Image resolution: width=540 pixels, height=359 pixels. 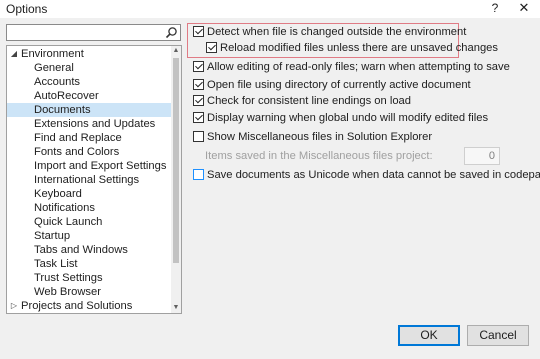 What do you see at coordinates (56, 264) in the screenshot?
I see `tree-item-label: Task List` at bounding box center [56, 264].